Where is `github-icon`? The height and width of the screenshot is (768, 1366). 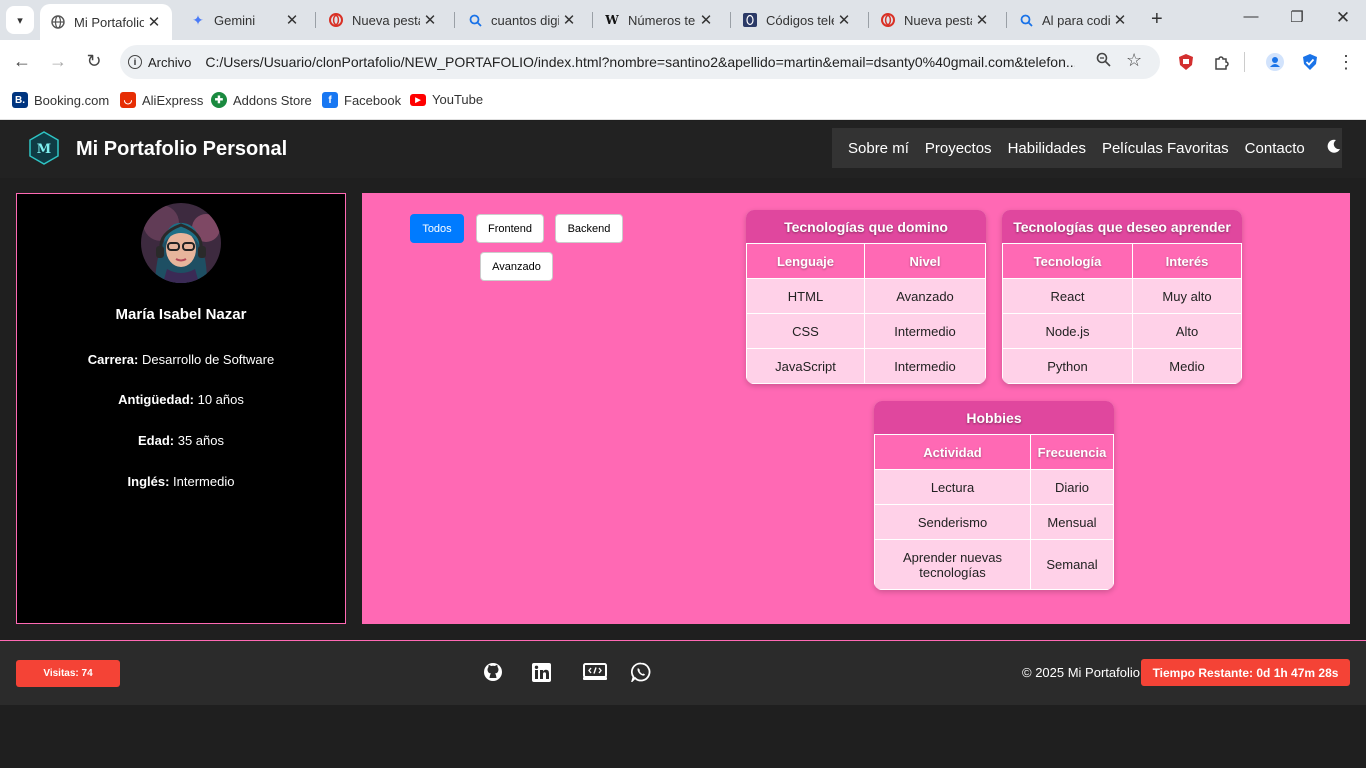
github-icon is located at coordinates (493, 672).